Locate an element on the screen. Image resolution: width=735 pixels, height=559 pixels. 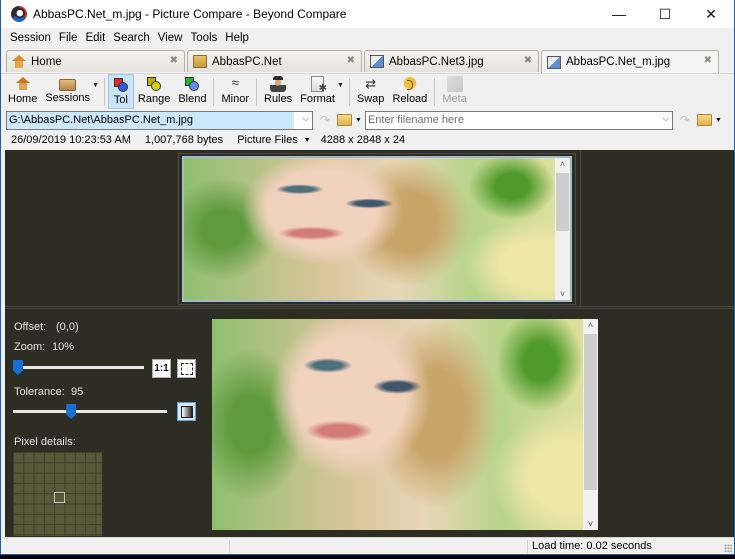
offset-label: Offset: is located at coordinates (30, 327).